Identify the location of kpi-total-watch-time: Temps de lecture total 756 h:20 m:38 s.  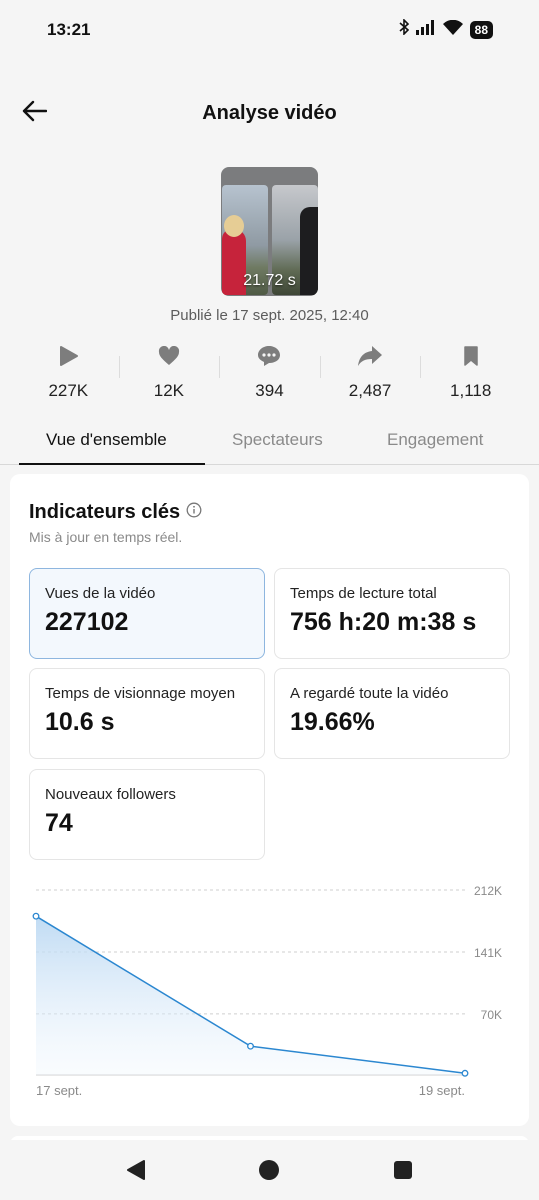
(392, 613).